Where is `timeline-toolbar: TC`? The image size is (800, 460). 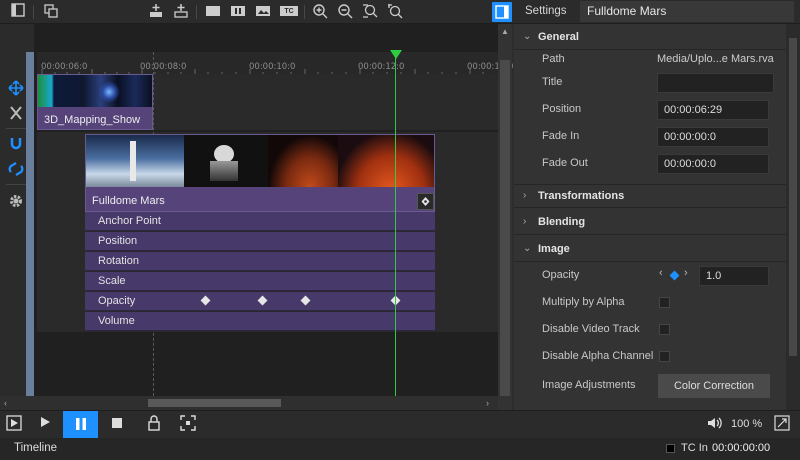 timeline-toolbar: TC is located at coordinates (257, 12).